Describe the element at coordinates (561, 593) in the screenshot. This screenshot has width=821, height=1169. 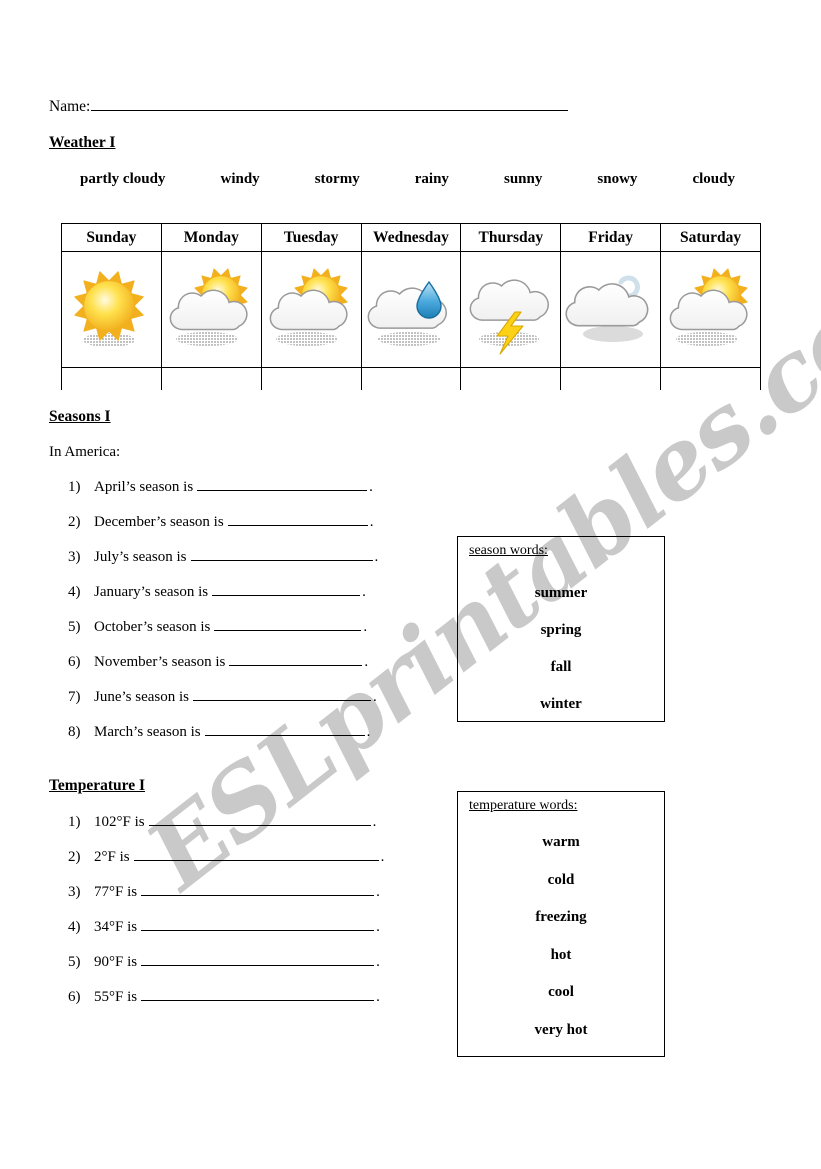
I see `word-bank-item: summer` at that location.